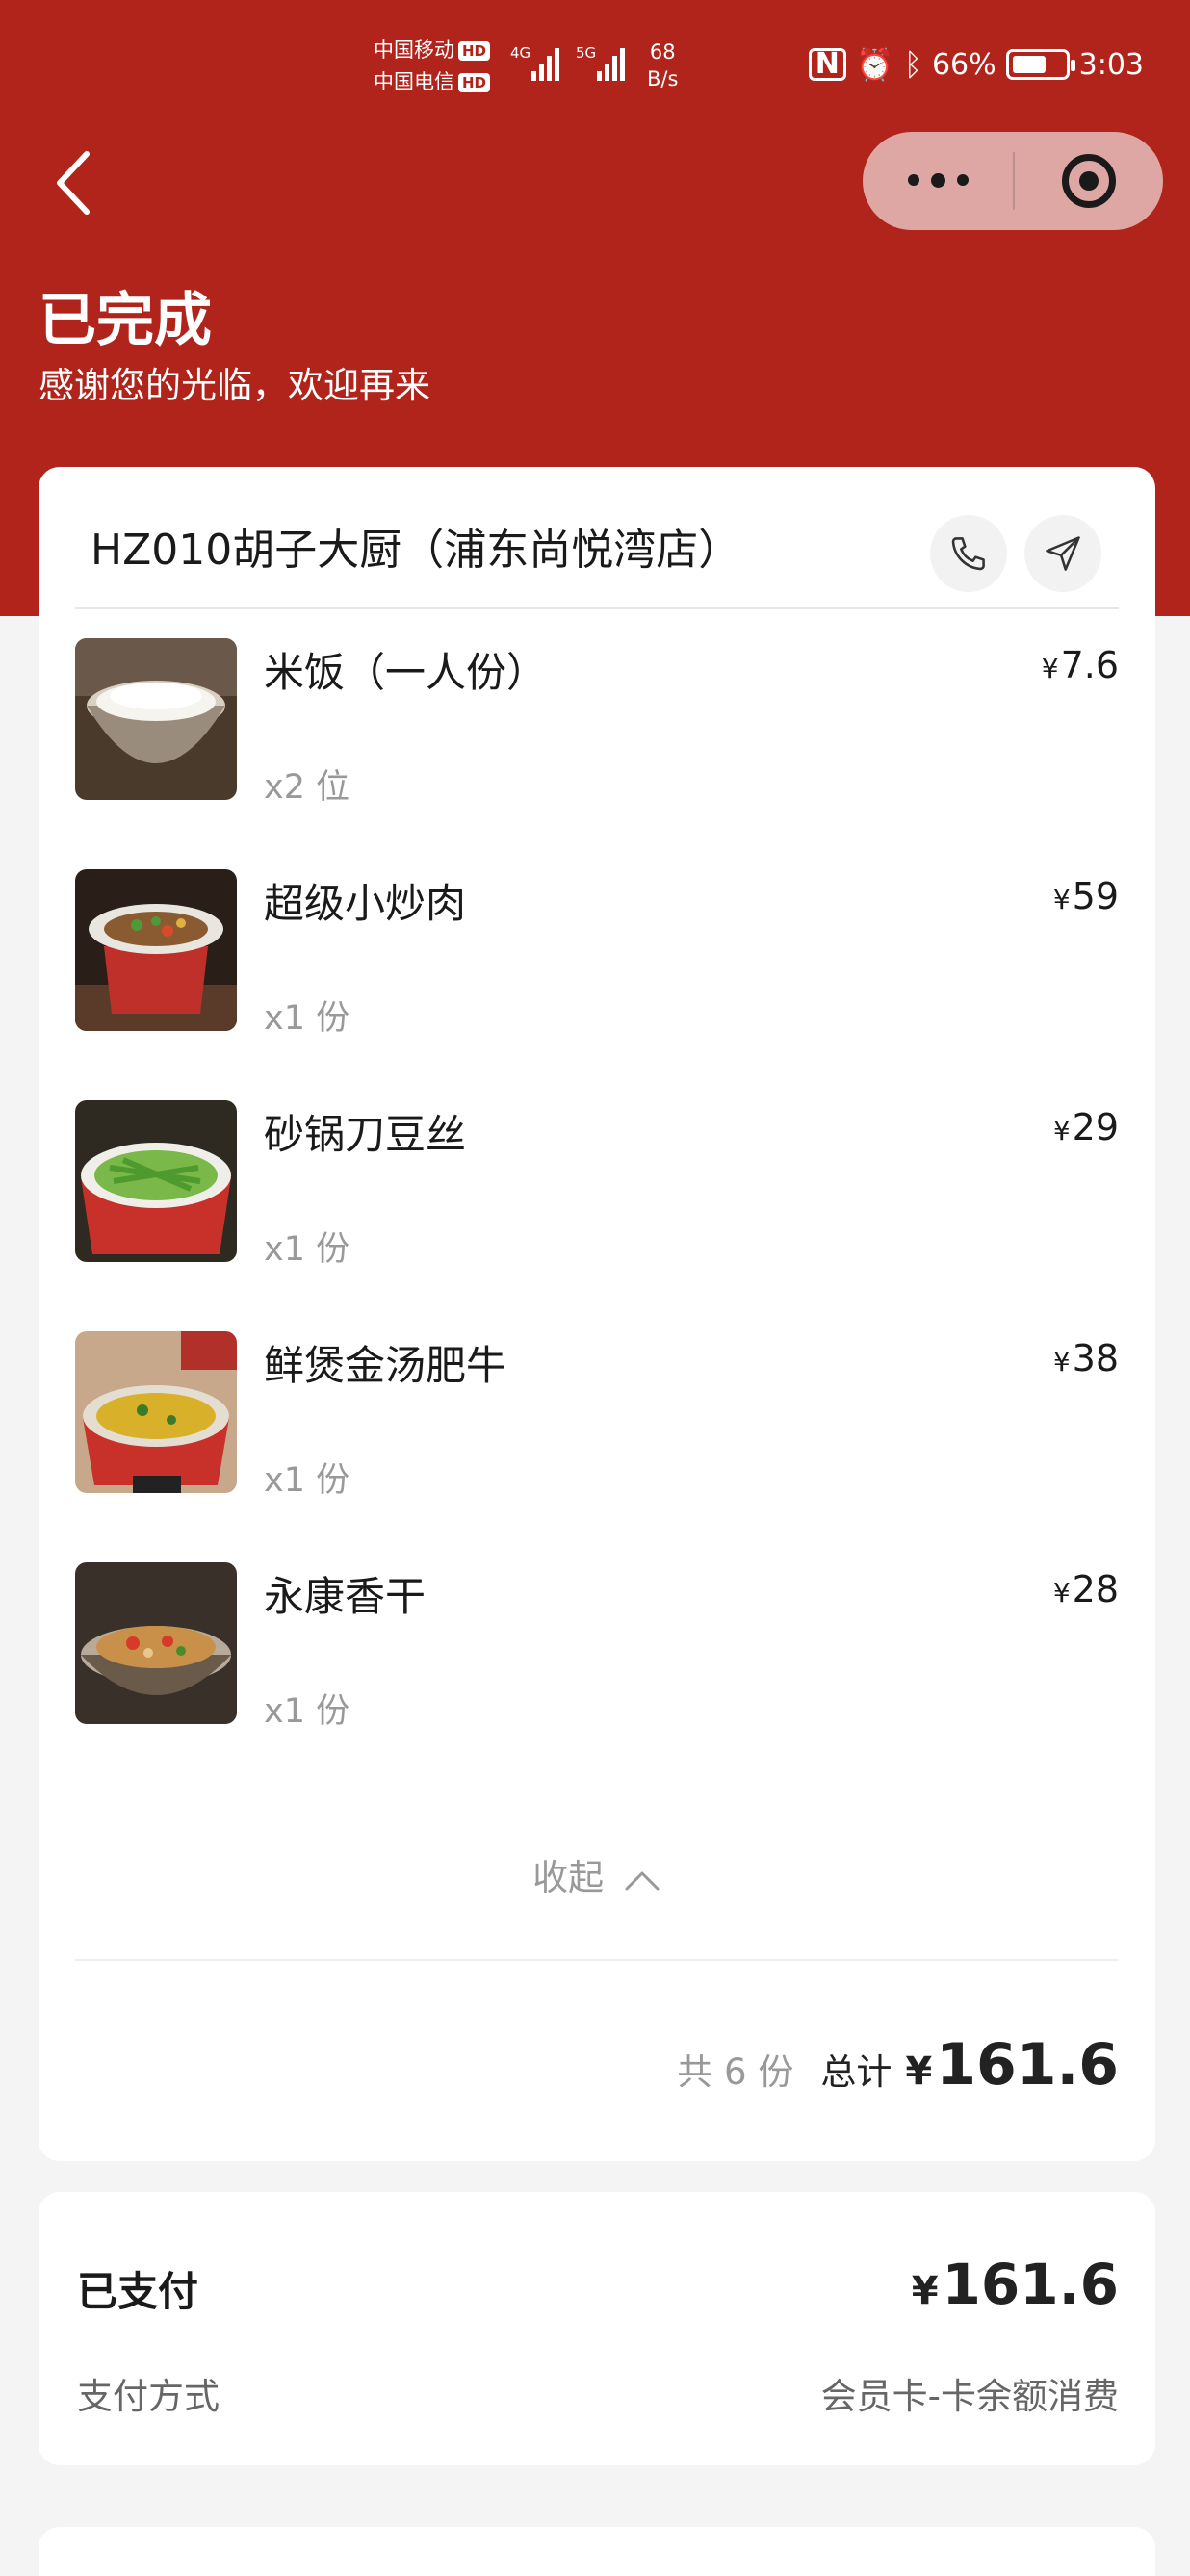 This screenshot has height=2576, width=1190. What do you see at coordinates (307, 788) in the screenshot?
I see `item-quantity: x2 位` at bounding box center [307, 788].